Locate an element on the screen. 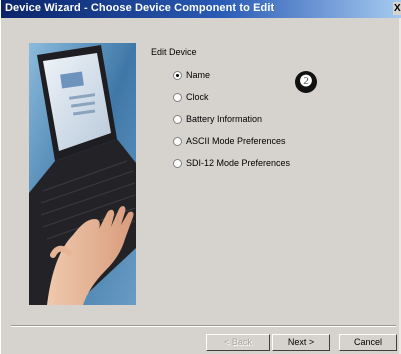 This screenshot has height=354, width=401. radio-clock is located at coordinates (177, 97).